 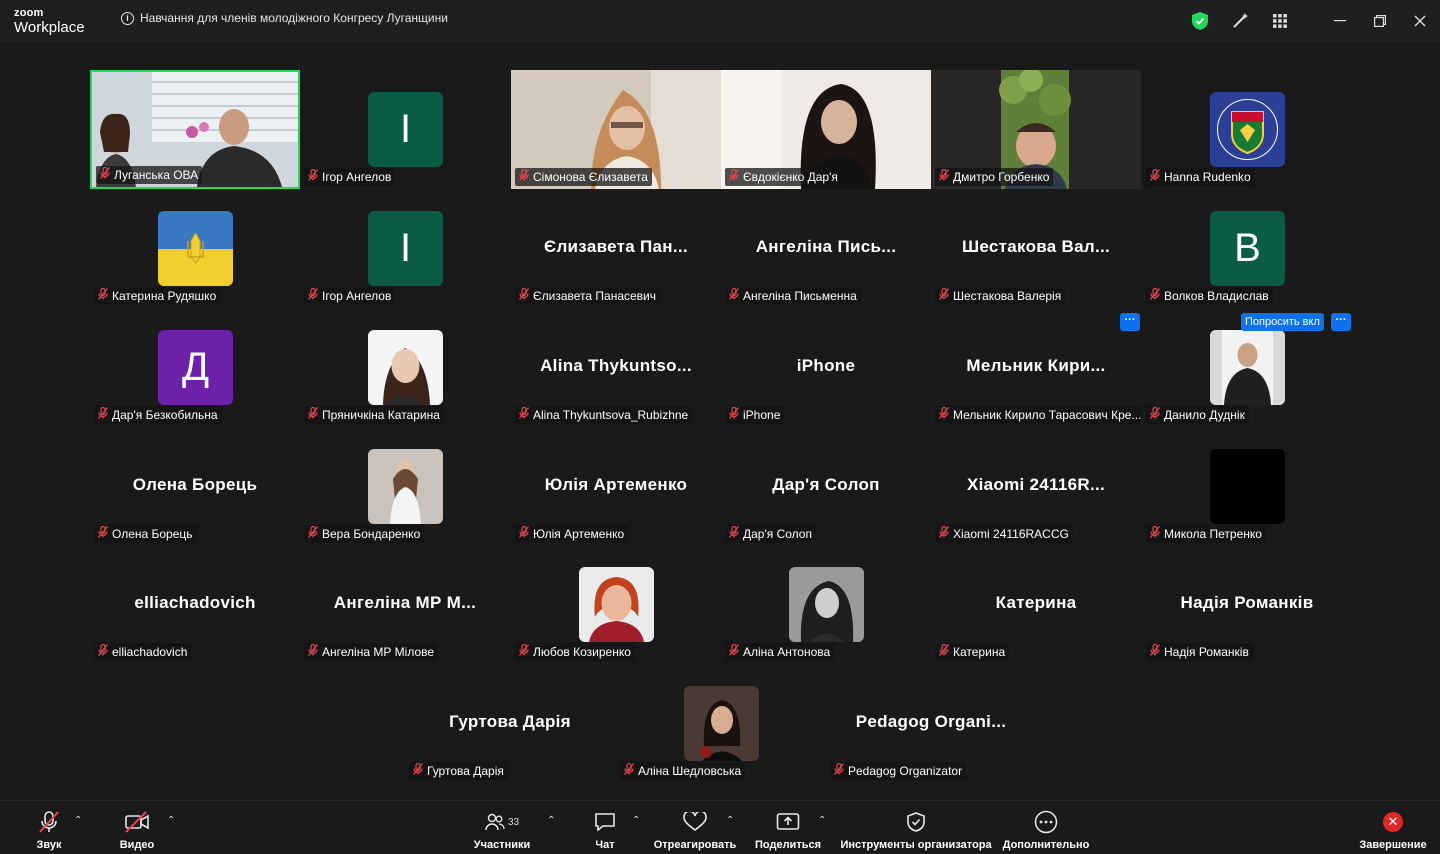 I want to click on participant-tile: iPhone iPhone, so click(x=826, y=367).